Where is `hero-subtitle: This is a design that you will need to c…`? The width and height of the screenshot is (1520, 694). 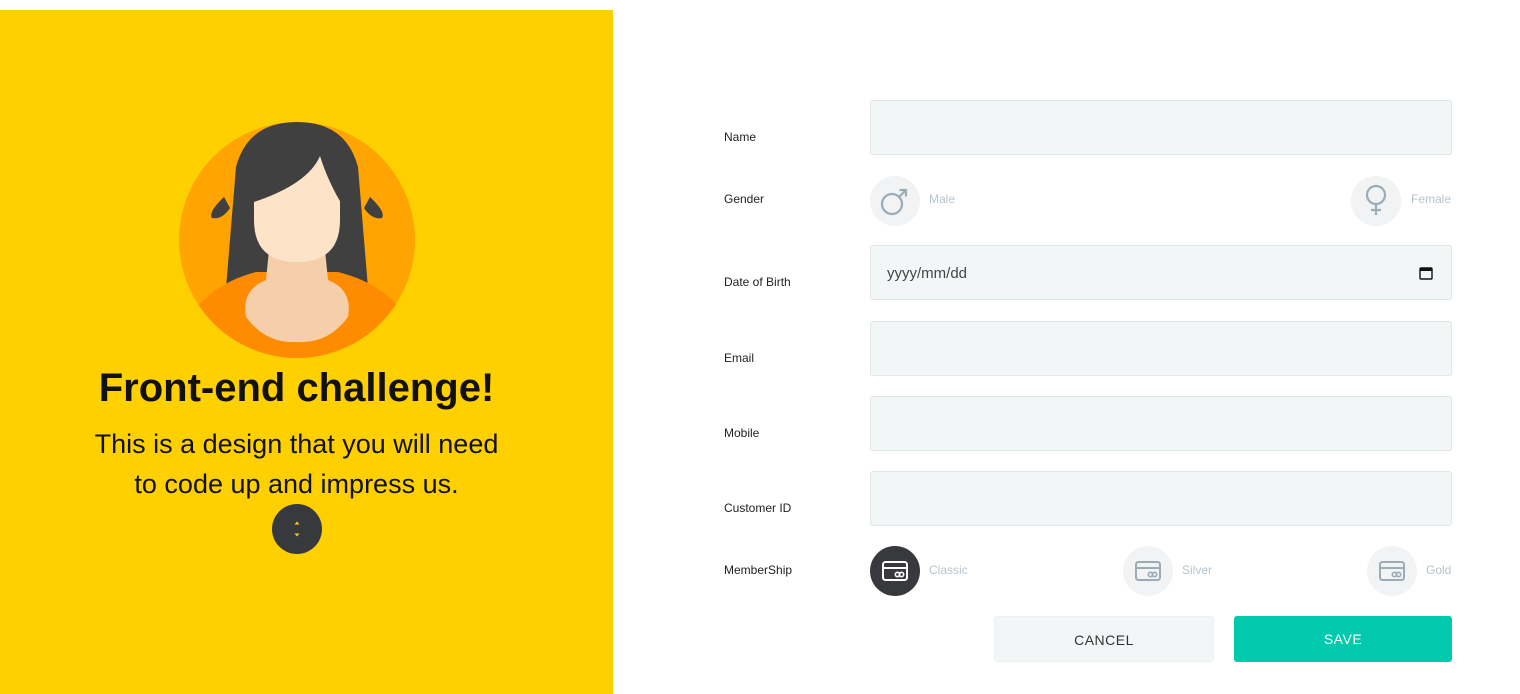
hero-subtitle: This is a design that you will need to c… is located at coordinates (296, 464).